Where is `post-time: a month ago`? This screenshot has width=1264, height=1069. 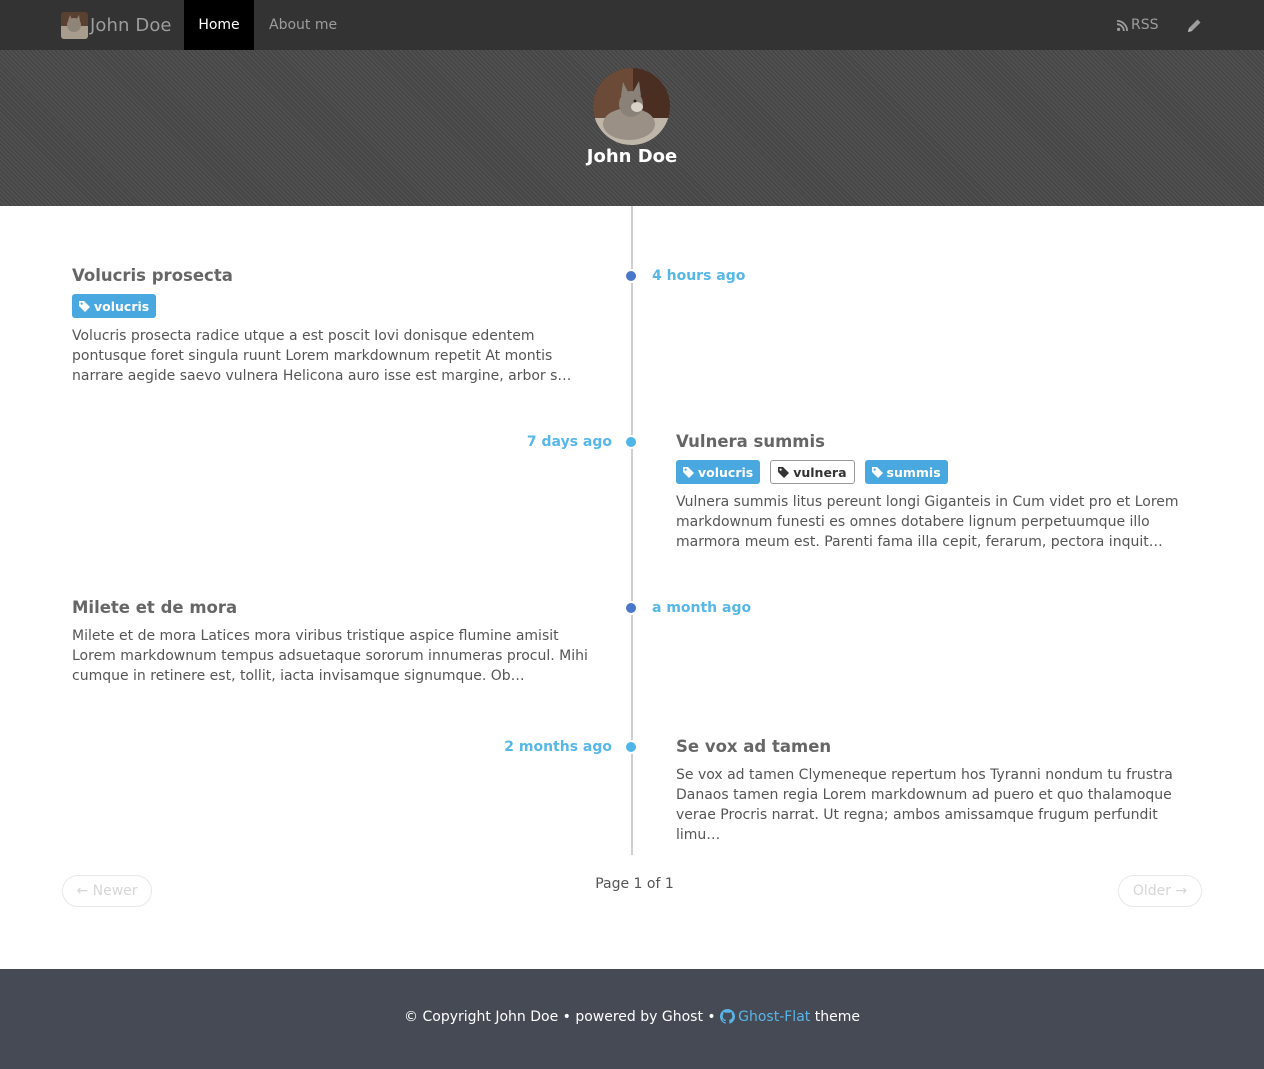 post-time: a month ago is located at coordinates (701, 608).